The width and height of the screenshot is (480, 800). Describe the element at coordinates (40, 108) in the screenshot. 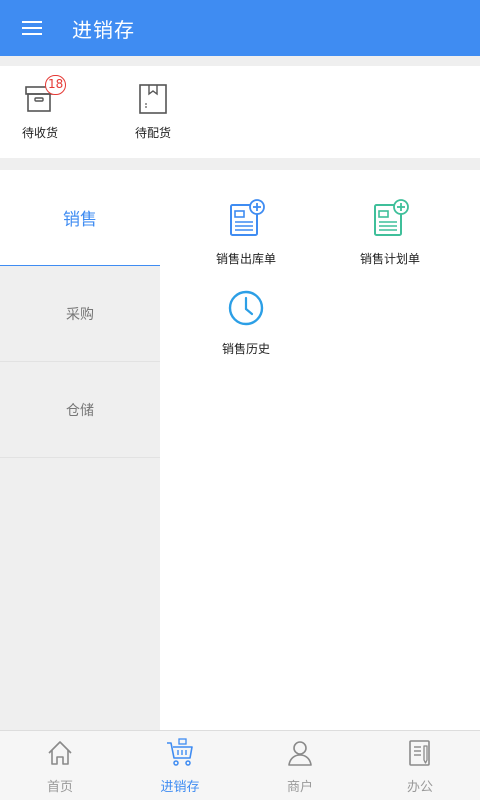

I see `quick-action-pending-receipt: 18 待收货` at that location.